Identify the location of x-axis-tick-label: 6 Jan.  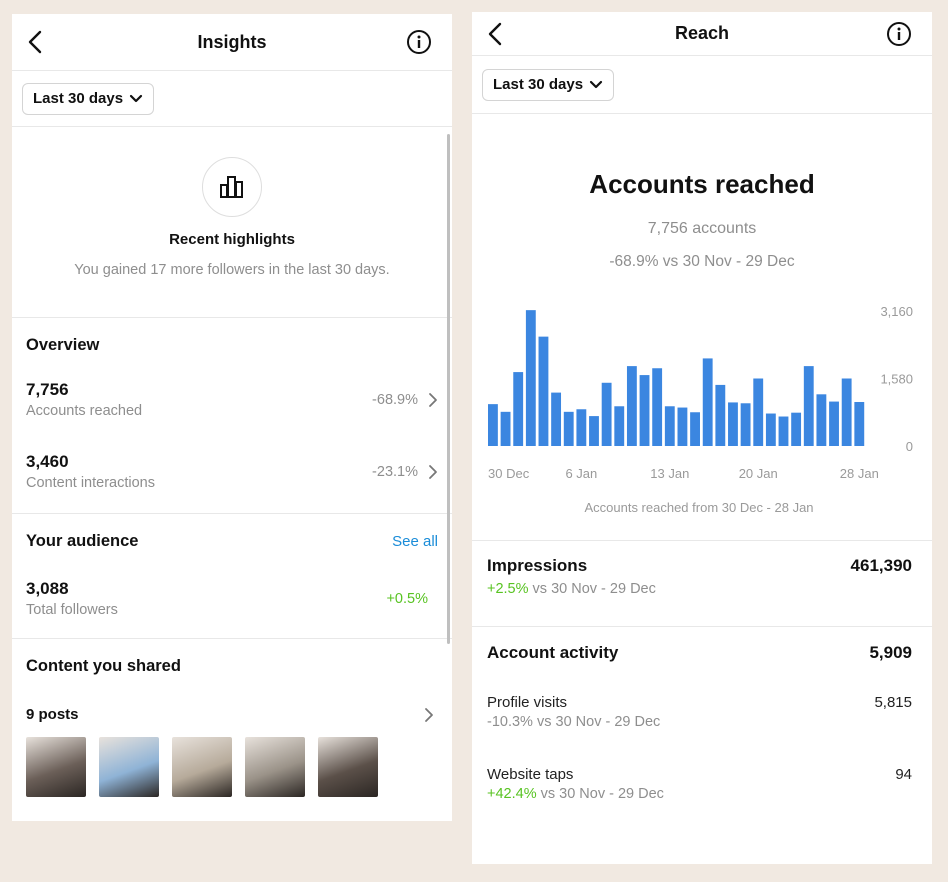
(581, 473).